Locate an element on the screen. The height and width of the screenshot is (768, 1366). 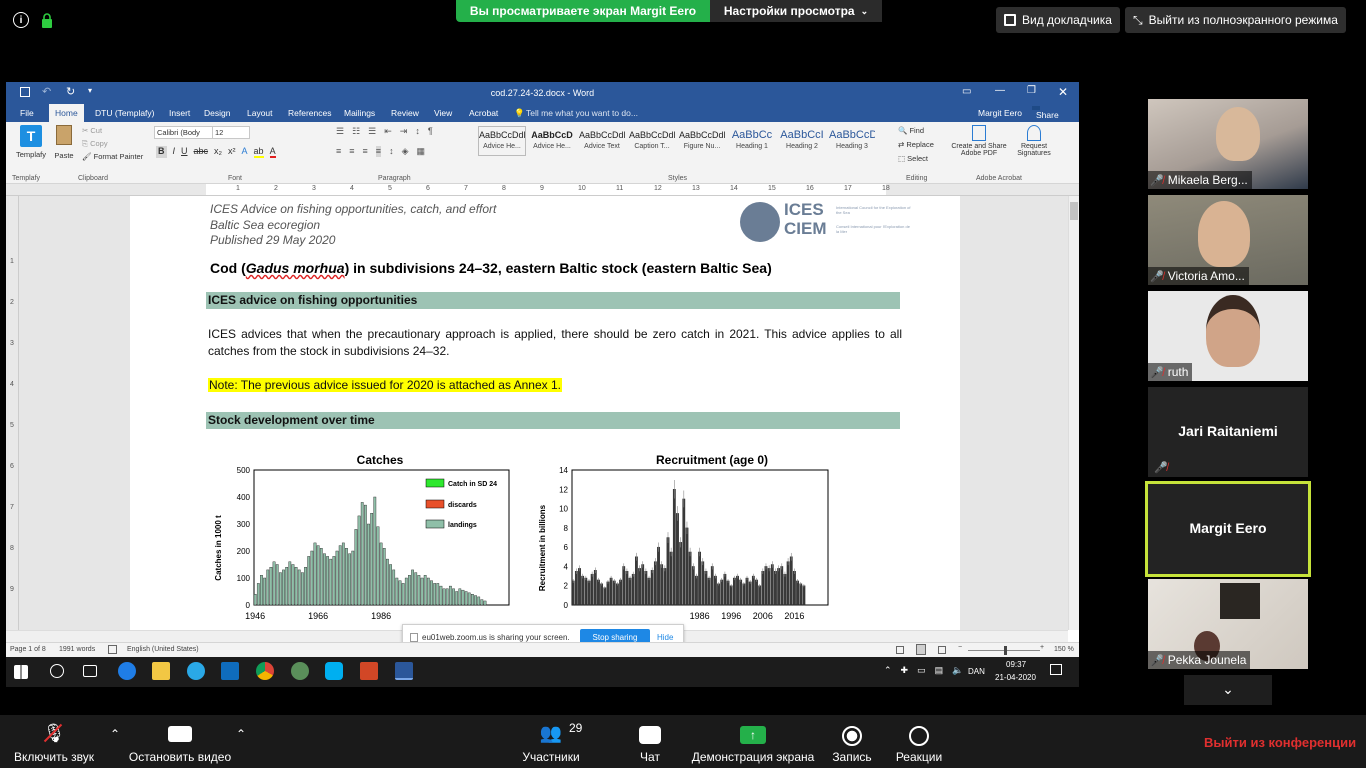
tab-design: Design is located at coordinates (217, 113).